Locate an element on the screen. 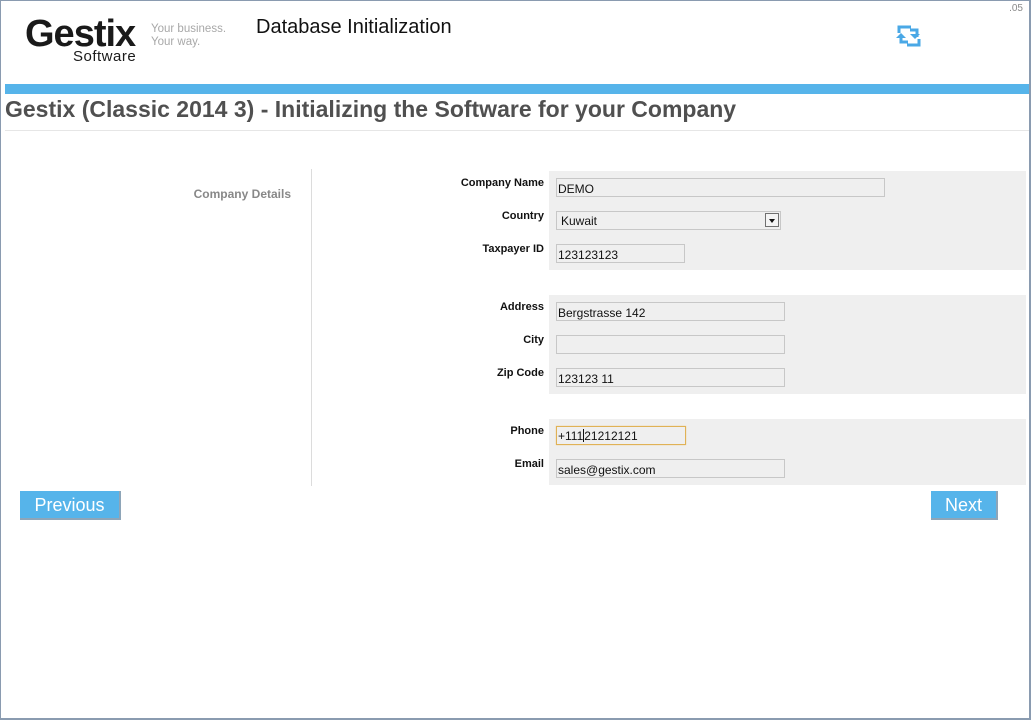  version-label: .05 is located at coordinates (1016, 8).